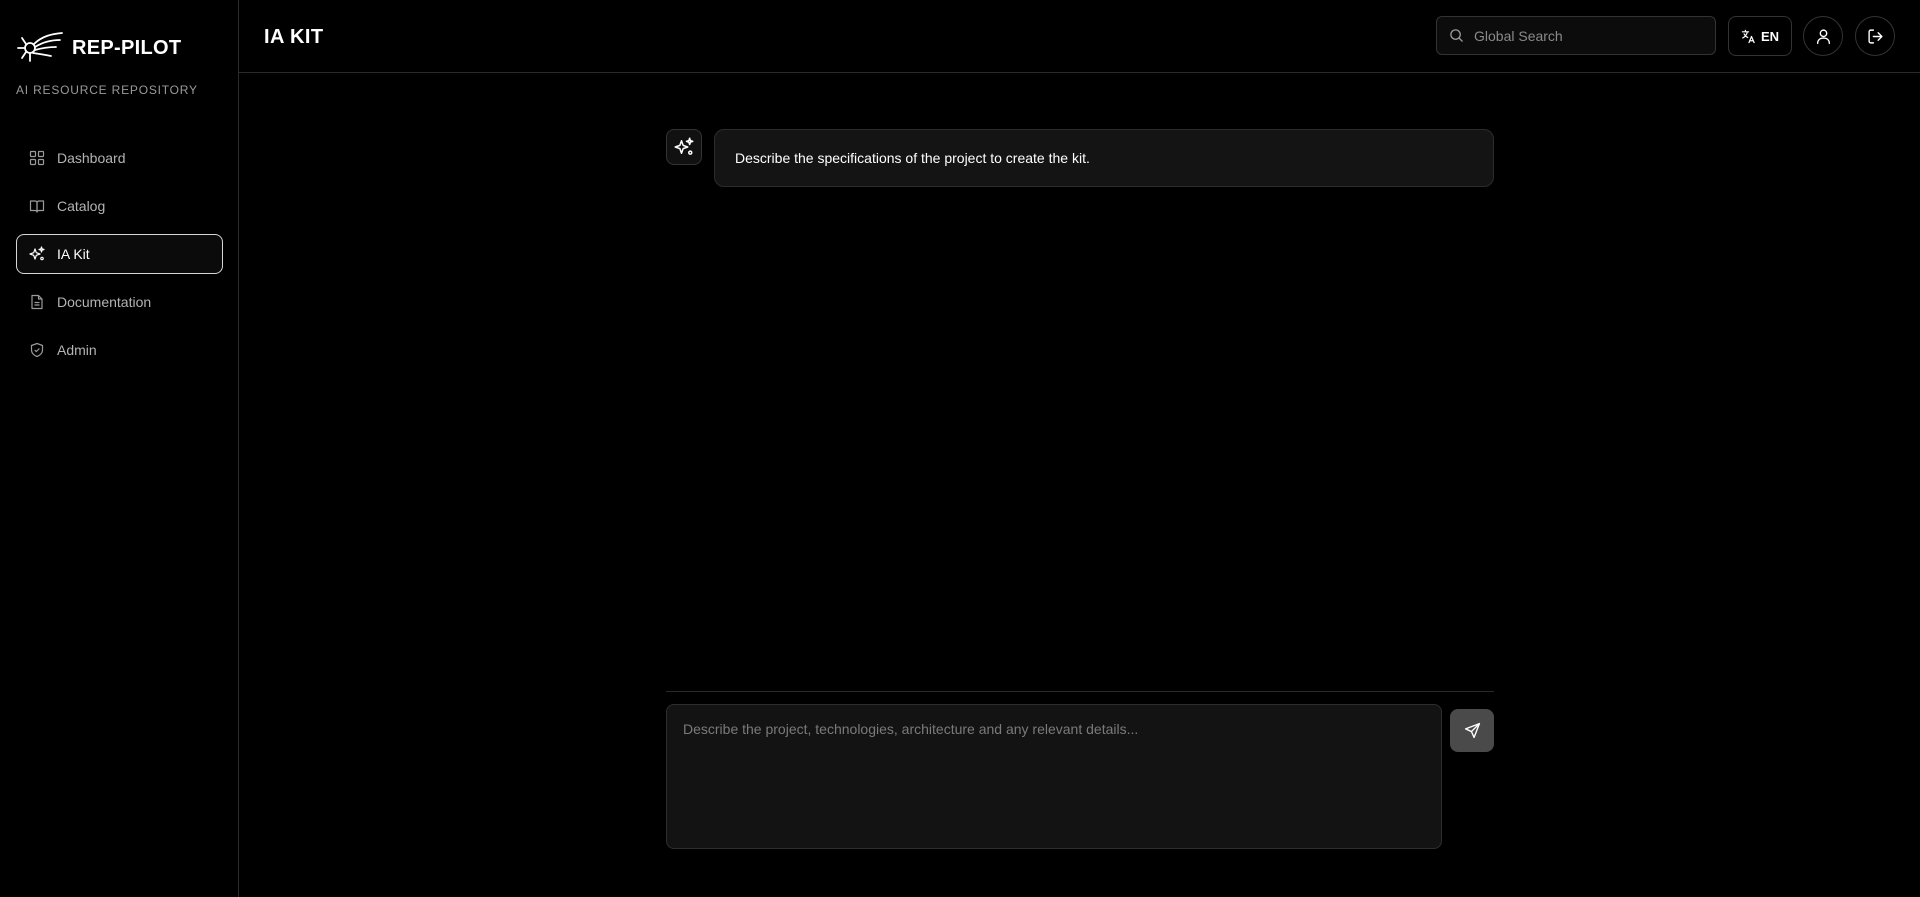 The image size is (1920, 897). Describe the element at coordinates (37, 302) in the screenshot. I see `document-icon` at that location.